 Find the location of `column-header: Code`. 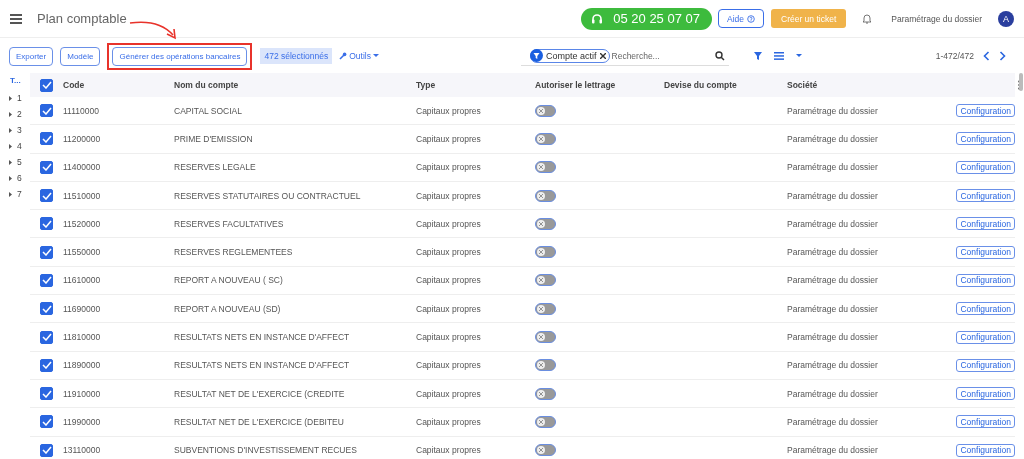

column-header: Code is located at coordinates (74, 85).